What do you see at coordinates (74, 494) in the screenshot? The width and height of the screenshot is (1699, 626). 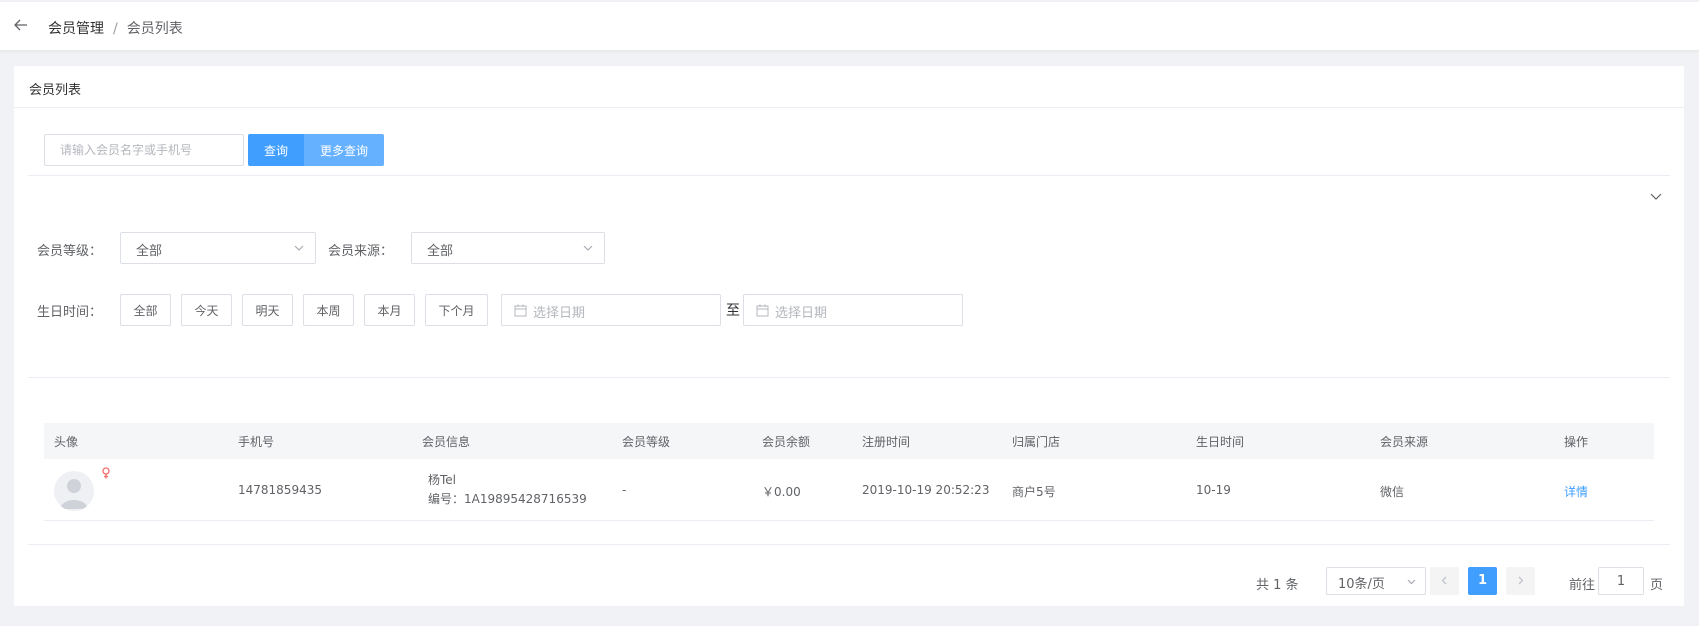 I see `user-icon` at bounding box center [74, 494].